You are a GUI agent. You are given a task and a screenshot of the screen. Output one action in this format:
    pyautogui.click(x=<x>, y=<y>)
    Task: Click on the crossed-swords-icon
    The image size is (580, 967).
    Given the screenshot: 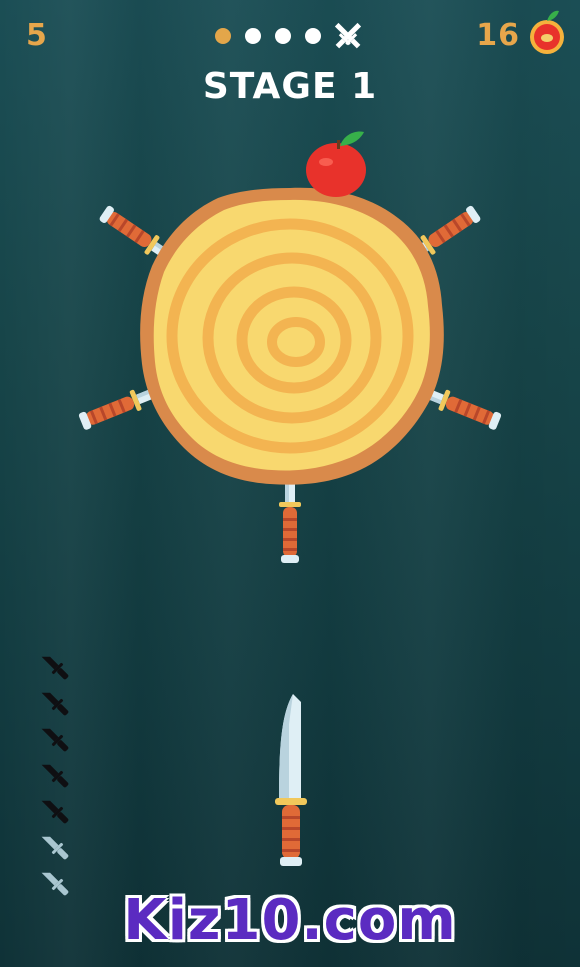 What is the action you would take?
    pyautogui.click(x=348, y=35)
    